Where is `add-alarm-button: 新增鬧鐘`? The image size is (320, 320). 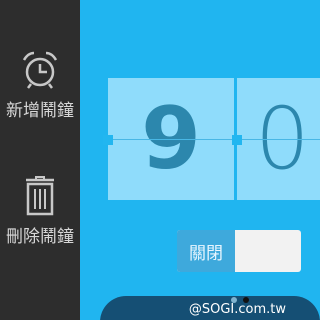 add-alarm-button: 新增鬧鐘 is located at coordinates (40, 84).